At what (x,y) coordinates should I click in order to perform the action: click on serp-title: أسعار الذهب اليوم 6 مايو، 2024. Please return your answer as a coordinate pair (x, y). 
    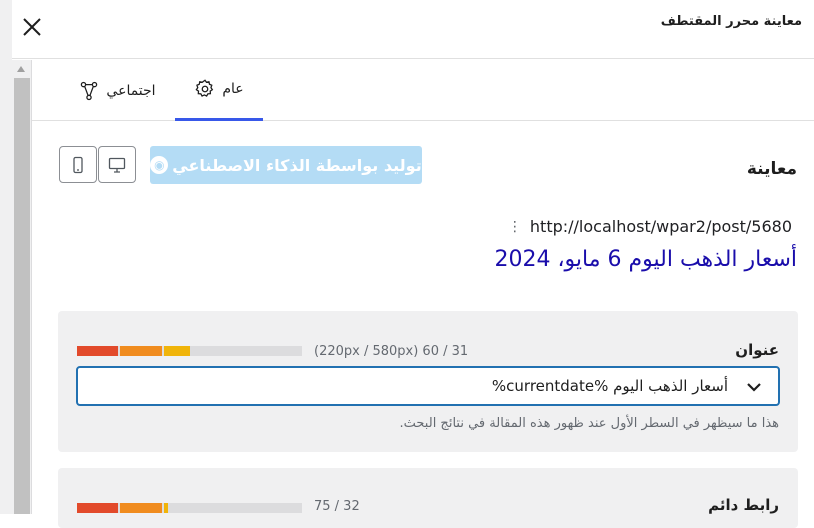
    Looking at the image, I should click on (645, 259).